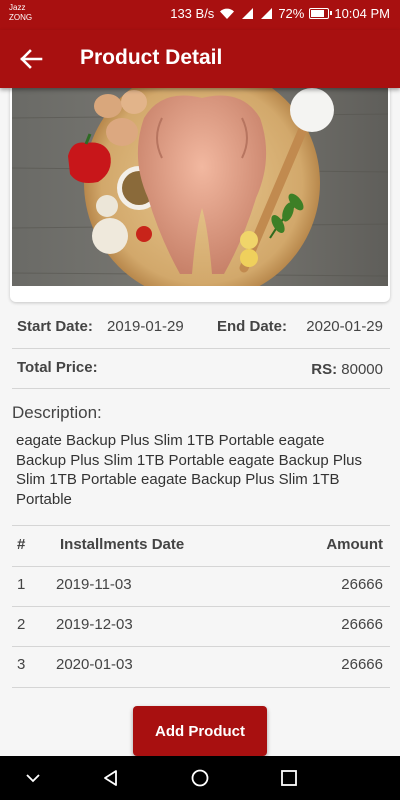  I want to click on page-title: Product Detail, so click(151, 57).